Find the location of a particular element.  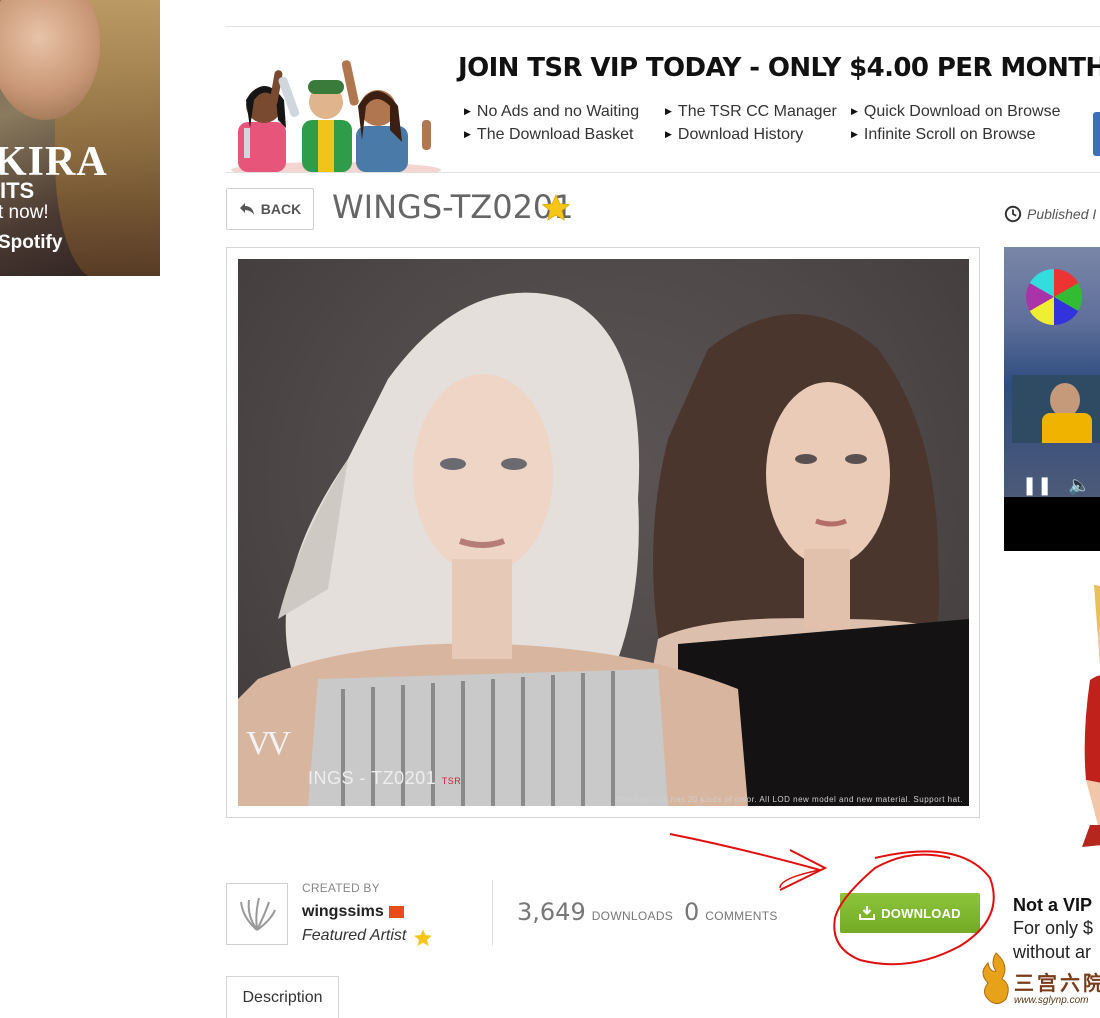

video-channel-logo is located at coordinates (1054, 297).